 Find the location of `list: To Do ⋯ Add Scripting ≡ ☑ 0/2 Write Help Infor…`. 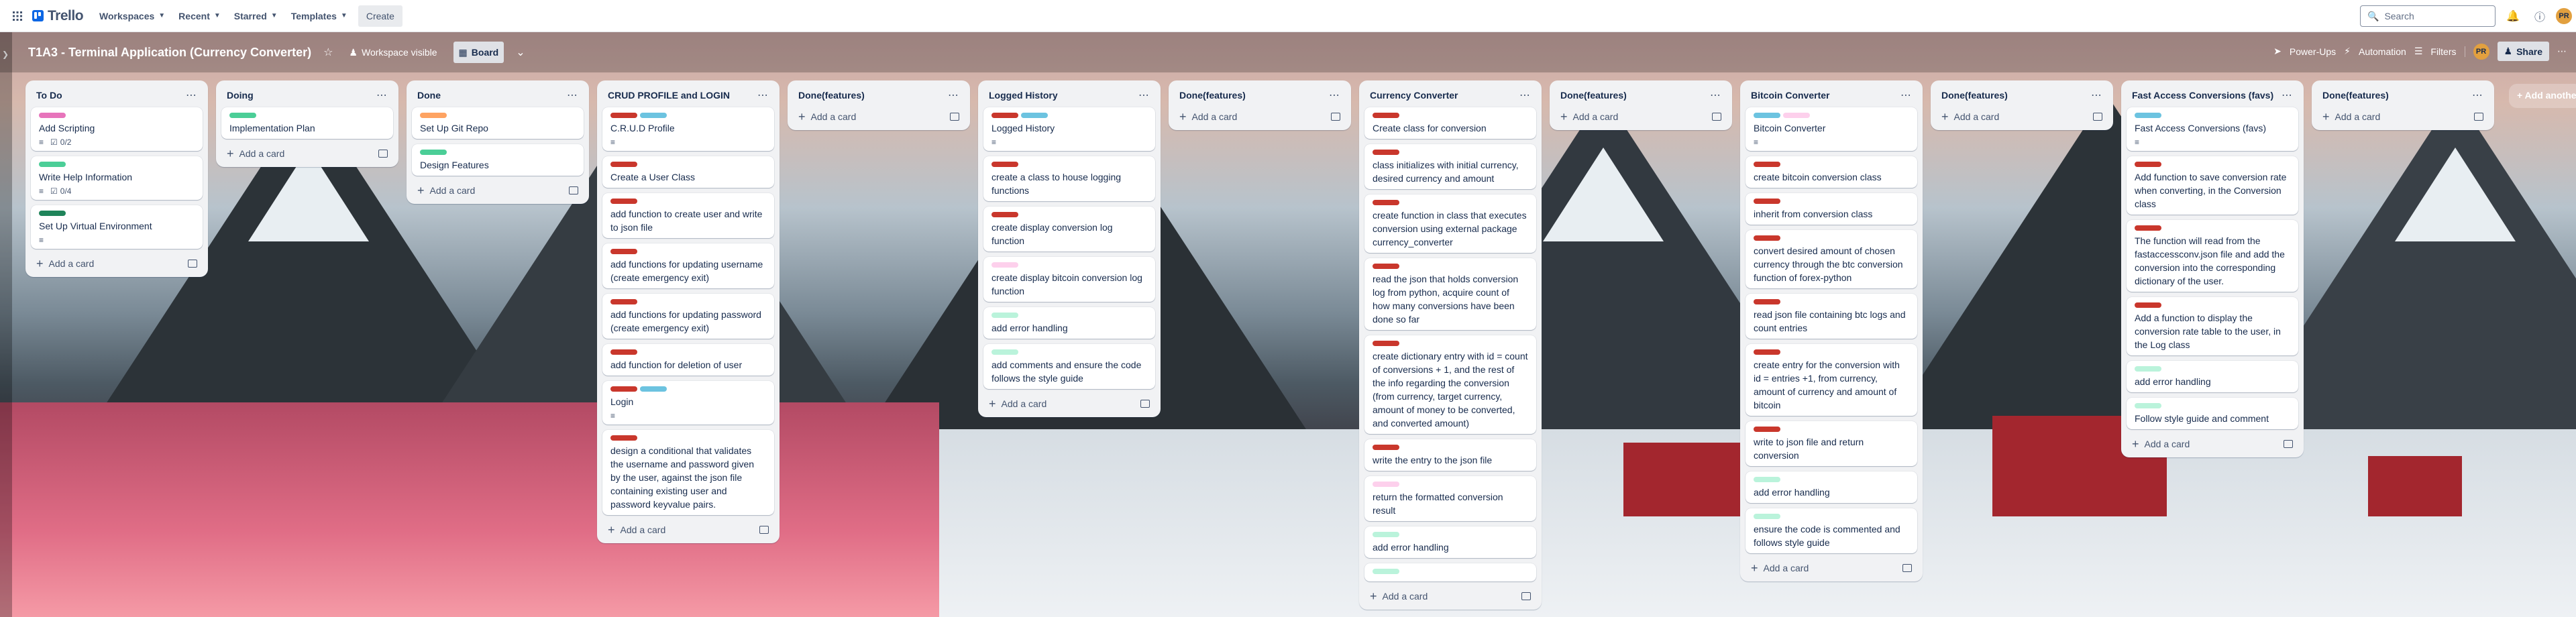

list: To Do ⋯ Add Scripting ≡ ☑ 0/2 Write Help Infor… is located at coordinates (116, 178).